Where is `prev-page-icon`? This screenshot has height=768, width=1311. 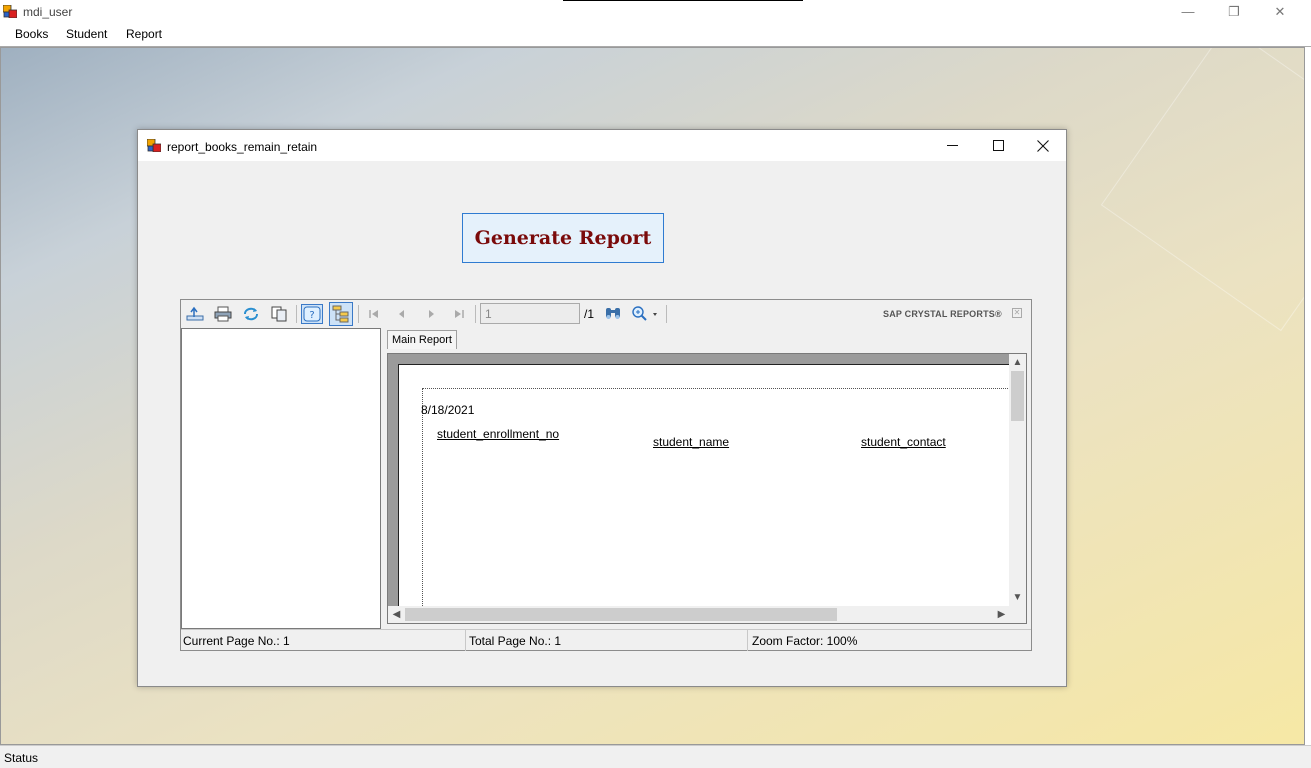
prev-page-icon is located at coordinates (401, 314).